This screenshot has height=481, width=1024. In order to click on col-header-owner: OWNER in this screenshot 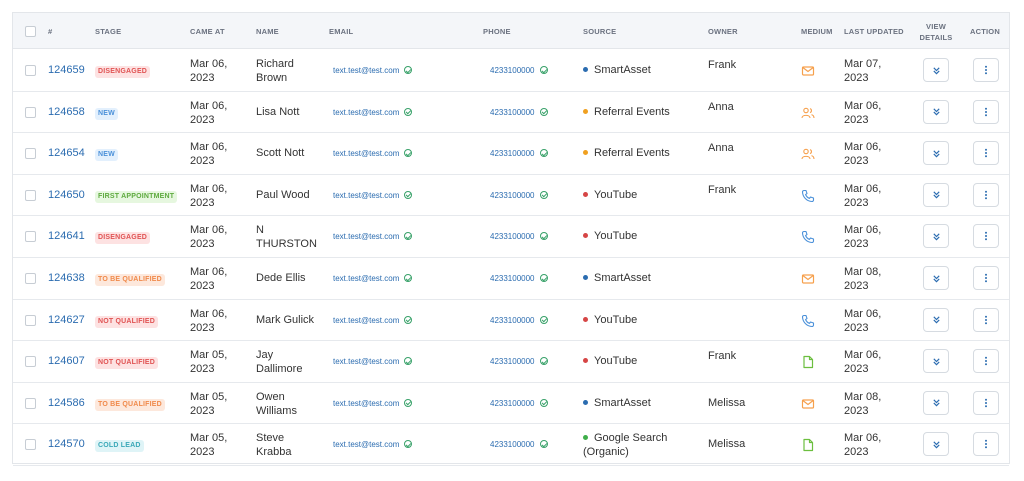, I will do `click(723, 31)`.